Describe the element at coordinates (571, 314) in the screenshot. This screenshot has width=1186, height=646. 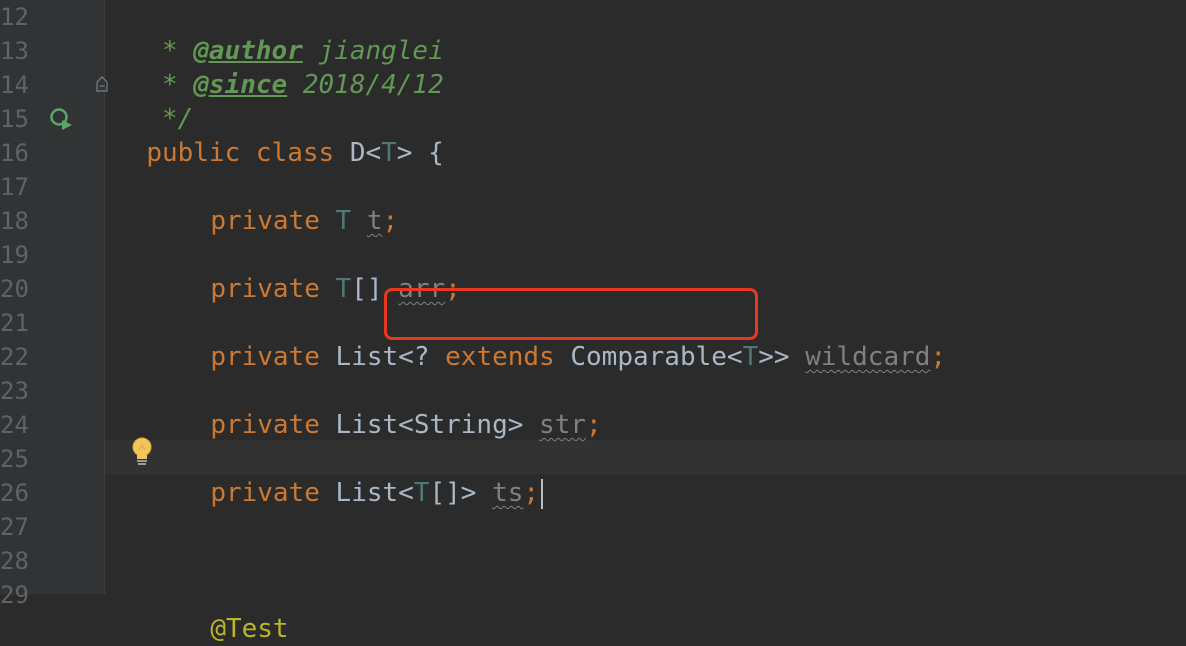
I see `wildcard-highlight-box` at that location.